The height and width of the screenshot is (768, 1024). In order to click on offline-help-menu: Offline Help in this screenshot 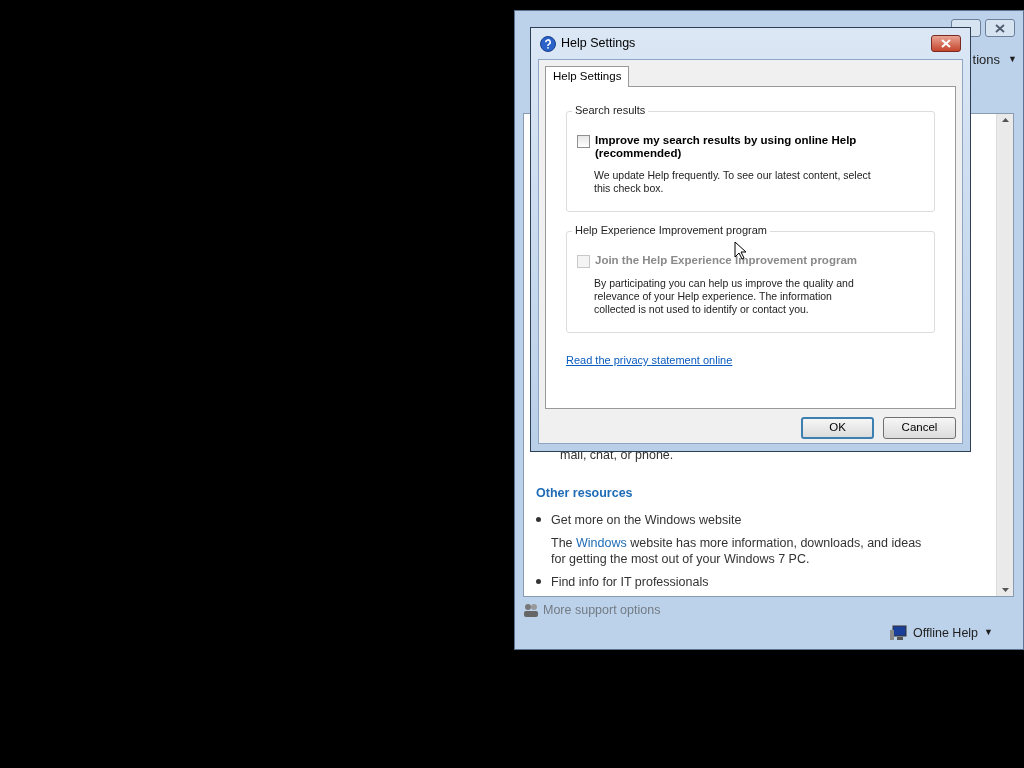, I will do `click(946, 633)`.